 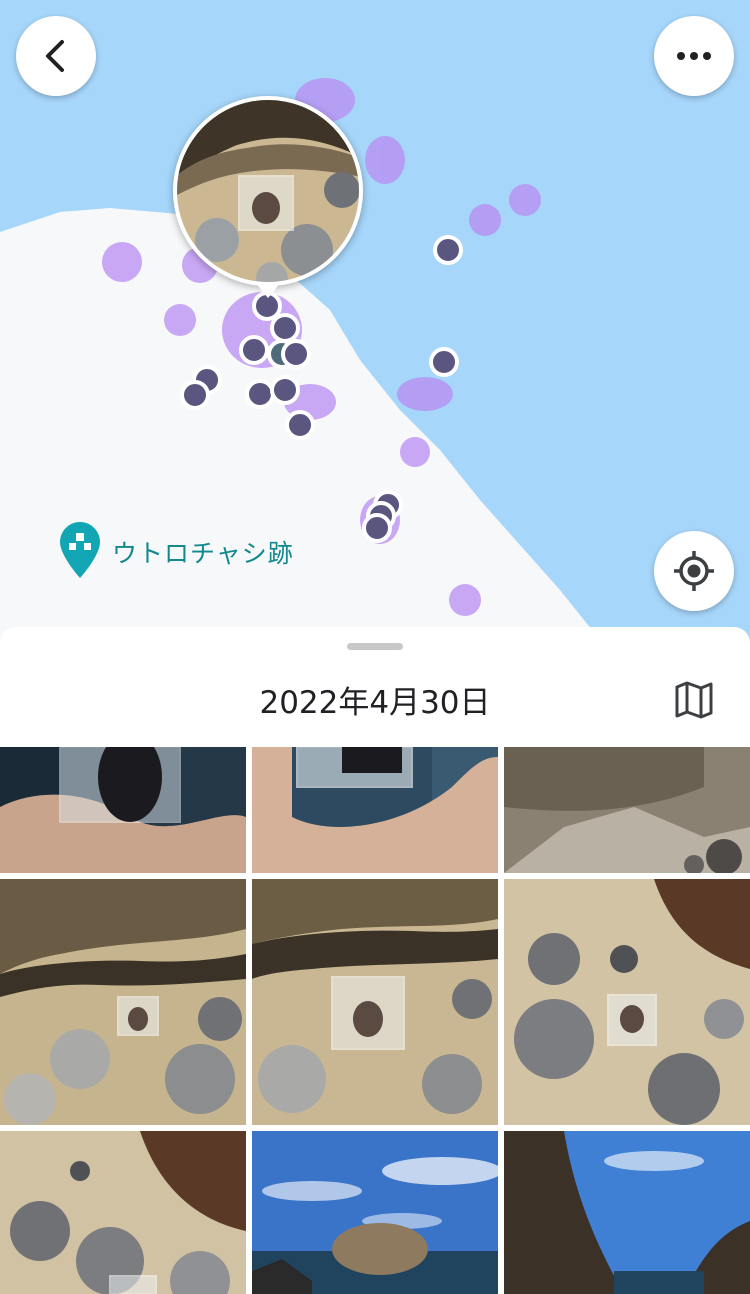 What do you see at coordinates (375, 703) in the screenshot?
I see `date-heading: 2022年4月30日` at bounding box center [375, 703].